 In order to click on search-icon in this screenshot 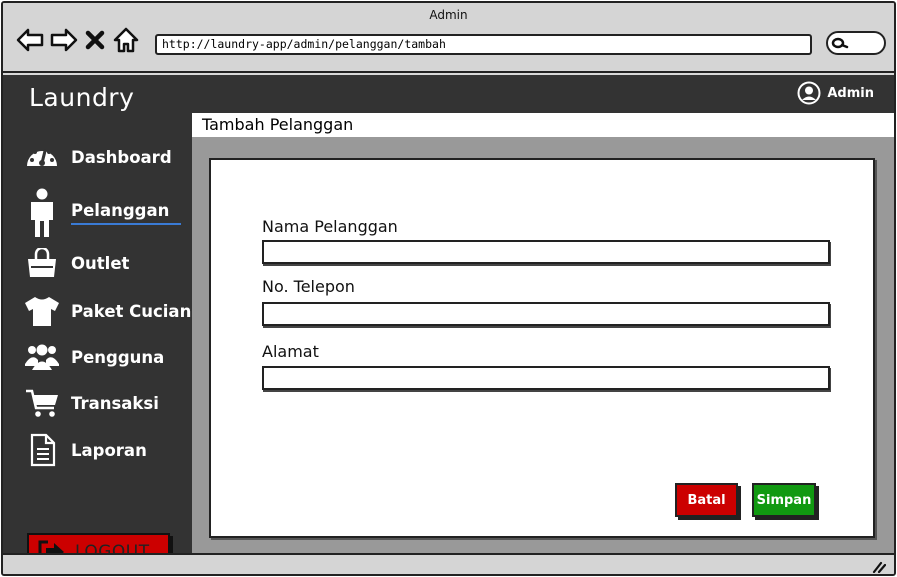, I will do `click(840, 43)`.